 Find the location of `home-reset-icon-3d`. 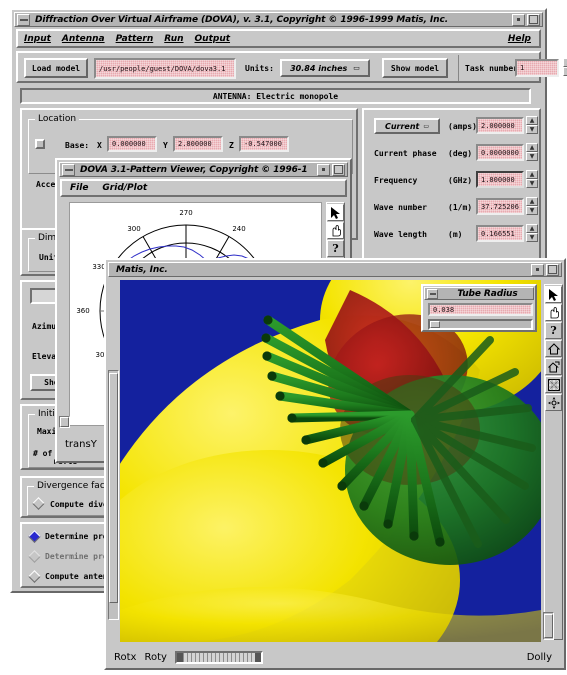

home-reset-icon-3d is located at coordinates (553, 366).